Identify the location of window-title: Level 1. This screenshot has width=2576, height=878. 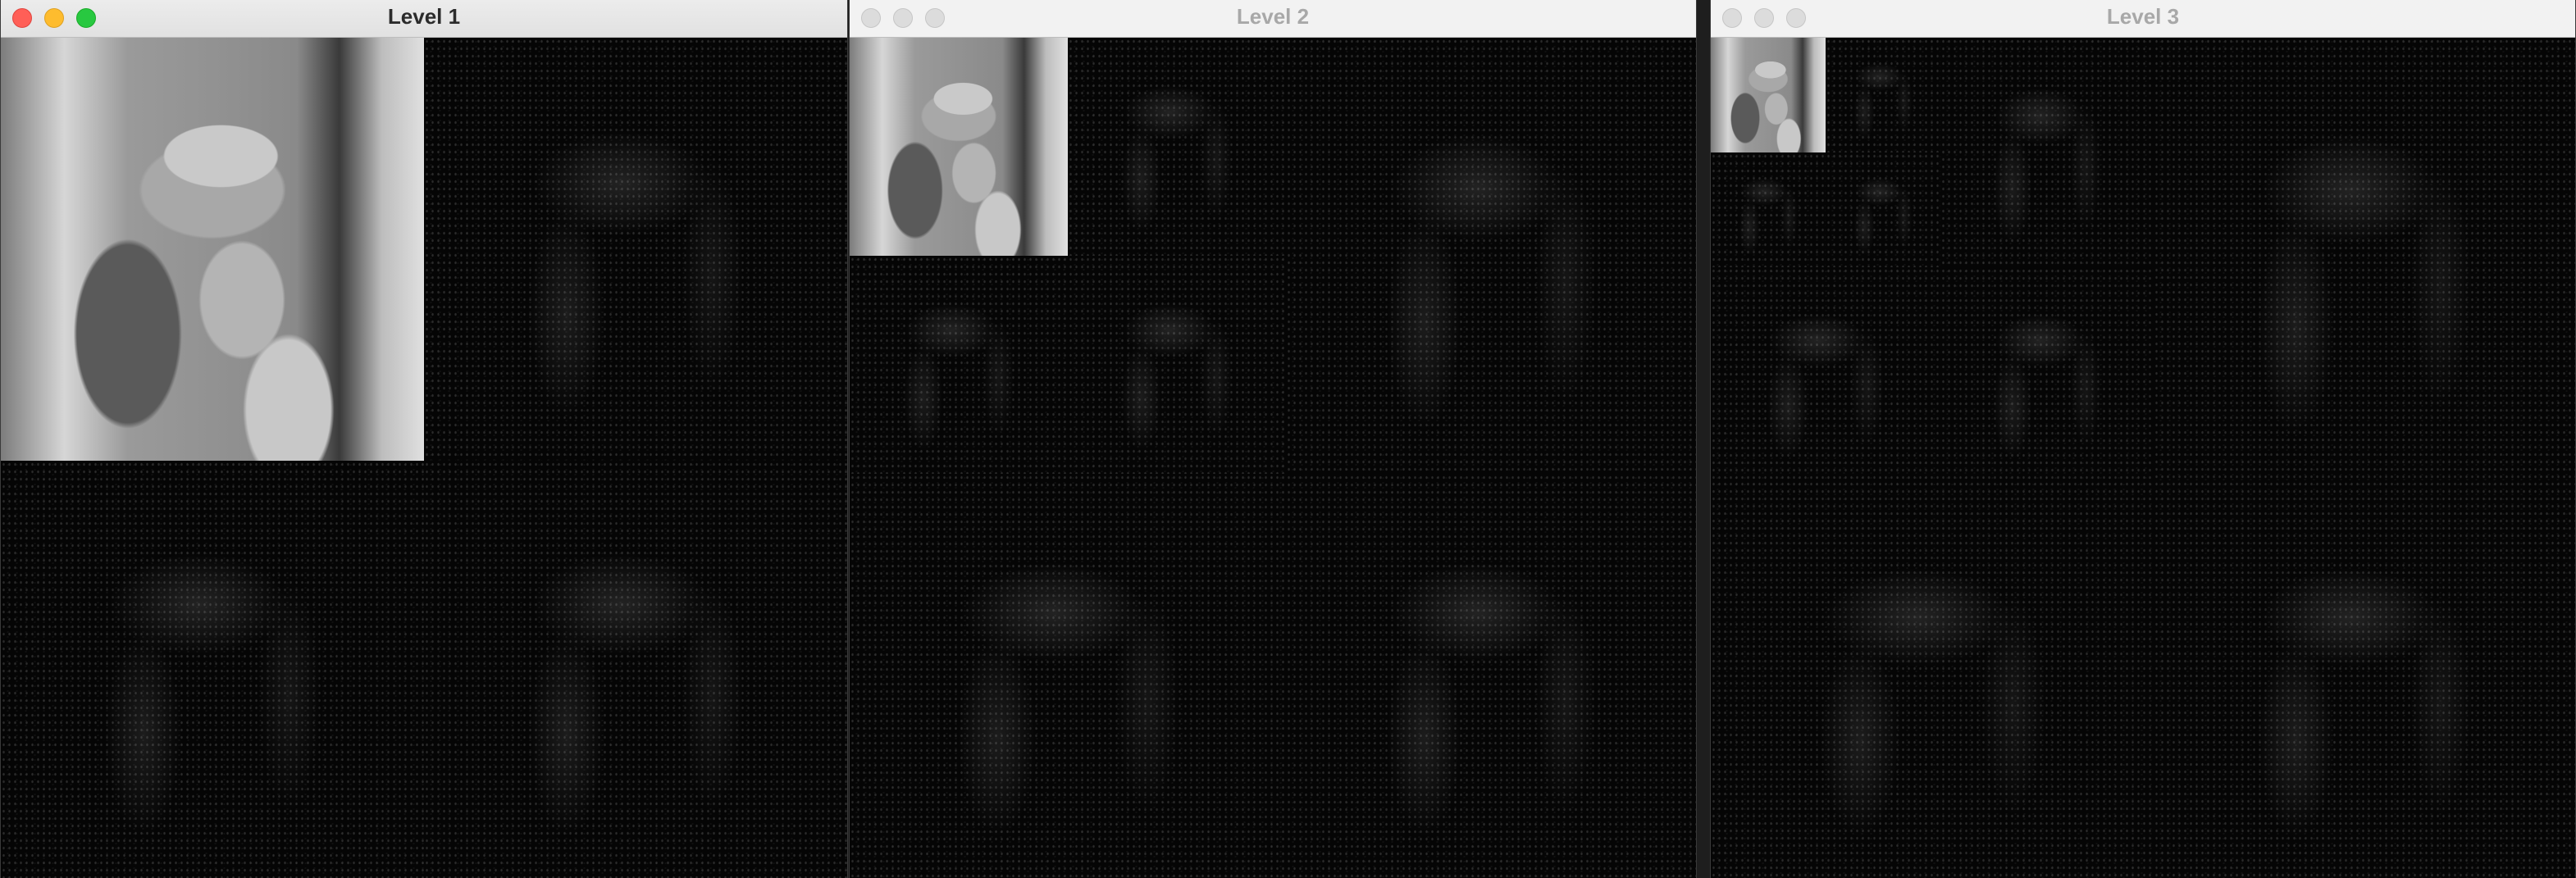
(424, 16).